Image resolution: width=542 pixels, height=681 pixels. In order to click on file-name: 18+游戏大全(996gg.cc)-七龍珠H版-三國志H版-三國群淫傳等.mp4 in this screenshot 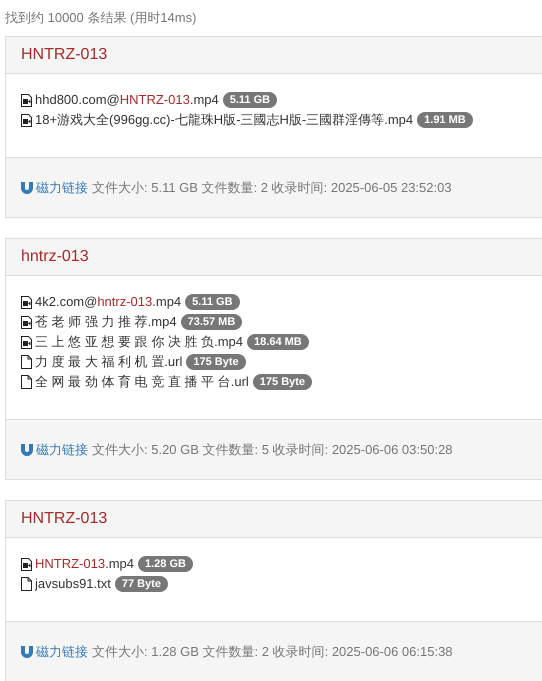, I will do `click(224, 120)`.